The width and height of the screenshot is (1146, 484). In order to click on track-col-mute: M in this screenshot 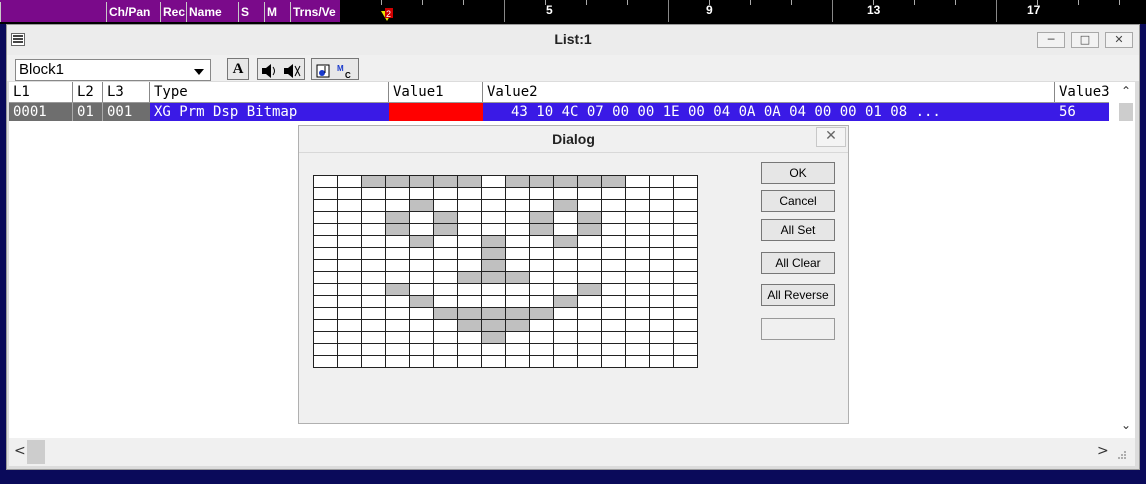, I will do `click(277, 12)`.